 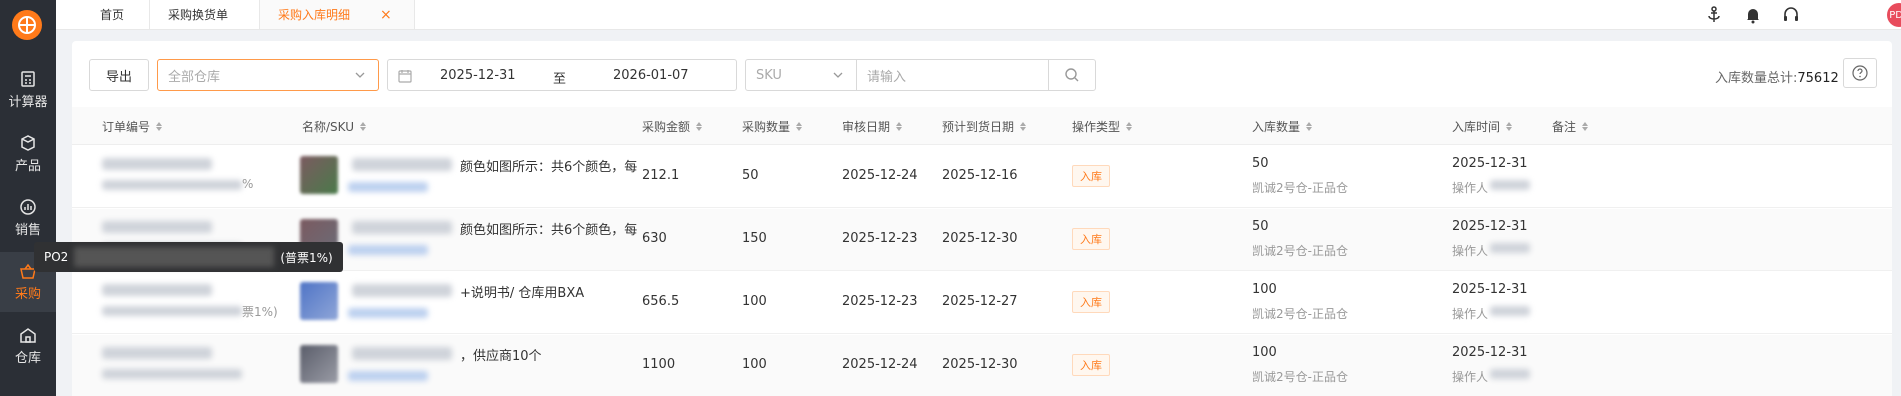 What do you see at coordinates (1482, 126) in the screenshot?
I see `header-in-time: 入库时间` at bounding box center [1482, 126].